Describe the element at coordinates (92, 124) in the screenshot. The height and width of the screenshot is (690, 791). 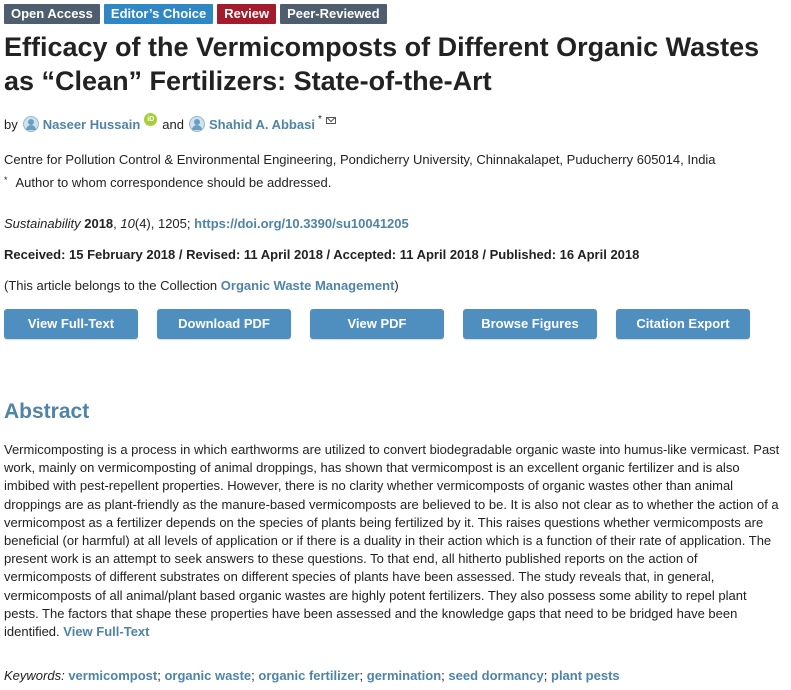
I see `author-link-hussain: Naseer Hussain` at that location.